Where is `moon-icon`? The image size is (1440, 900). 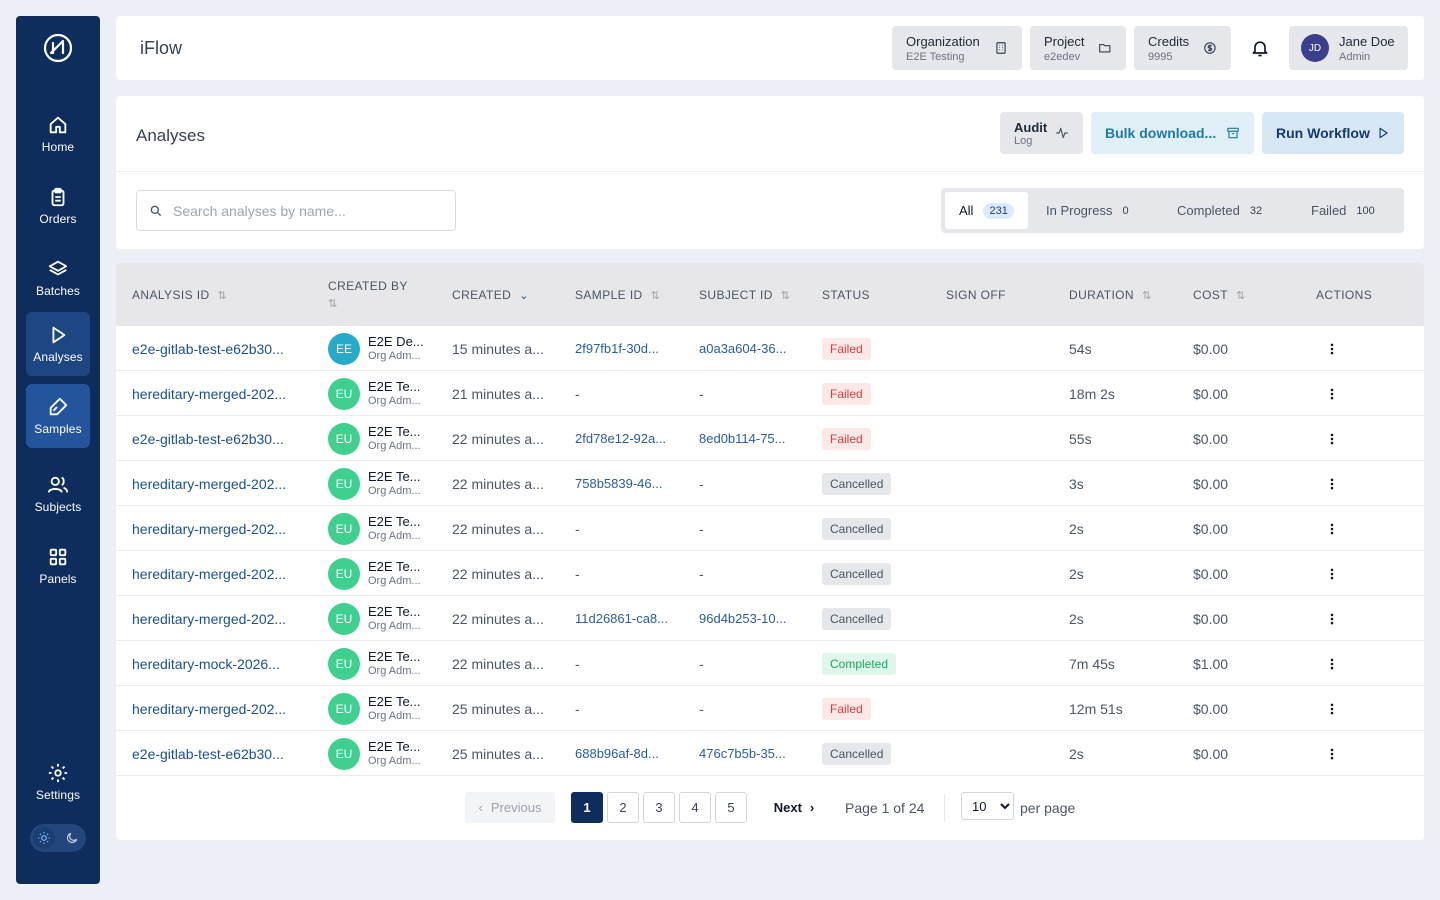 moon-icon is located at coordinates (72, 838).